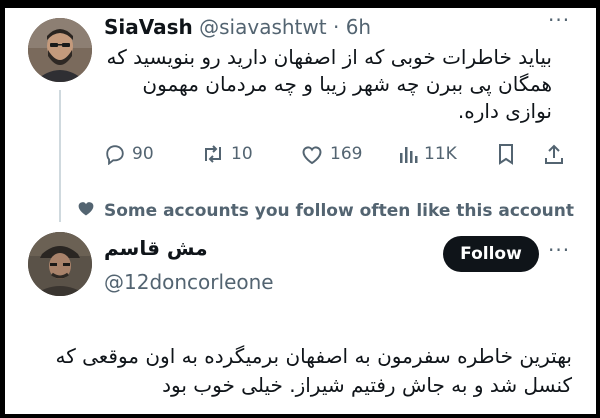  What do you see at coordinates (242, 154) in the screenshot?
I see `retweet-count: 10` at bounding box center [242, 154].